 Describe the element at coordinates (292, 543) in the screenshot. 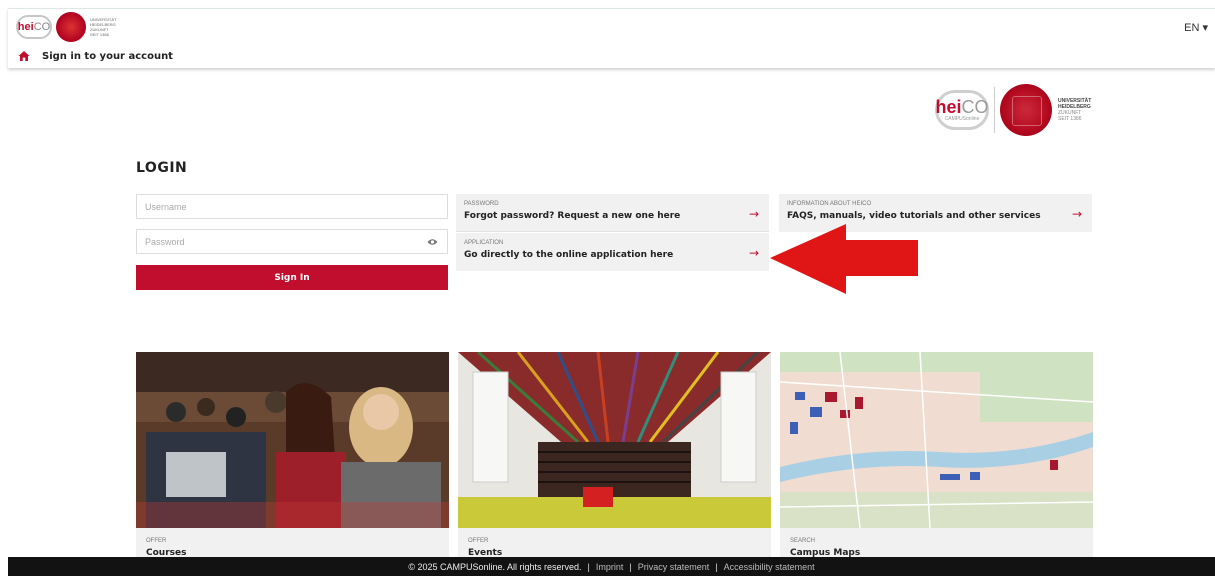

I see `courses-tile-label: OFFER Courses` at that location.